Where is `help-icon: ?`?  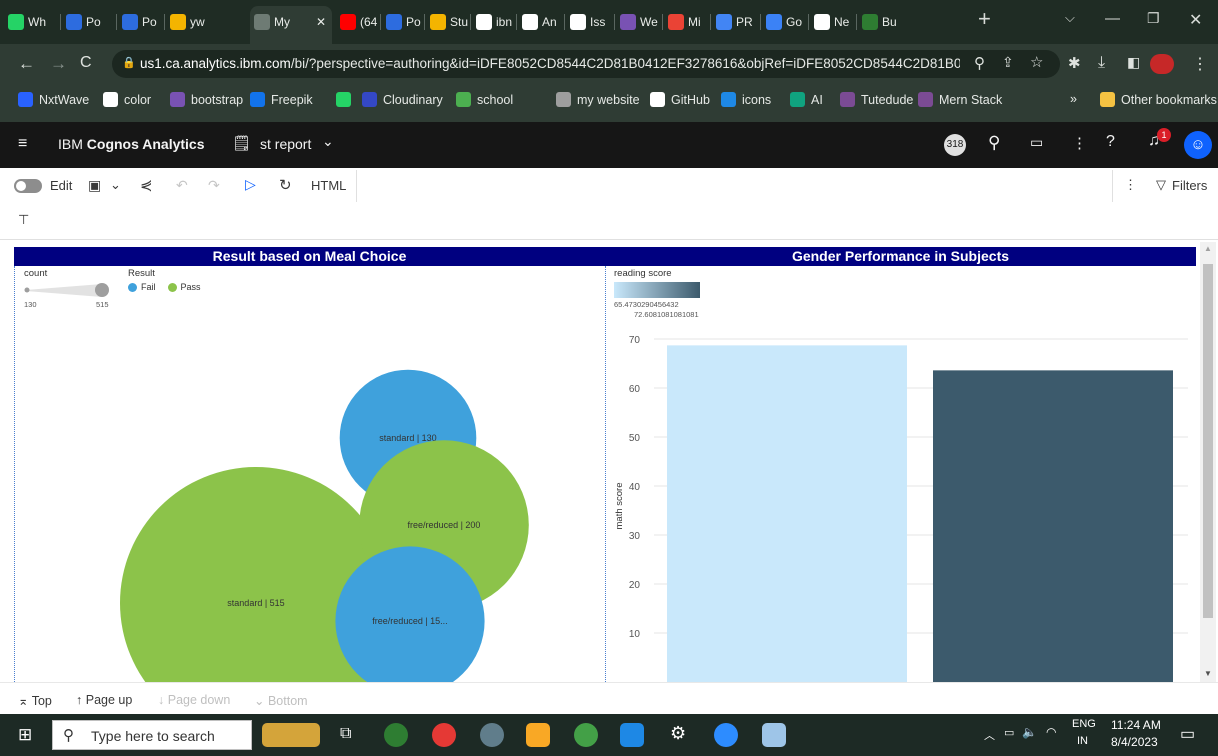
help-icon: ? is located at coordinates (1110, 142).